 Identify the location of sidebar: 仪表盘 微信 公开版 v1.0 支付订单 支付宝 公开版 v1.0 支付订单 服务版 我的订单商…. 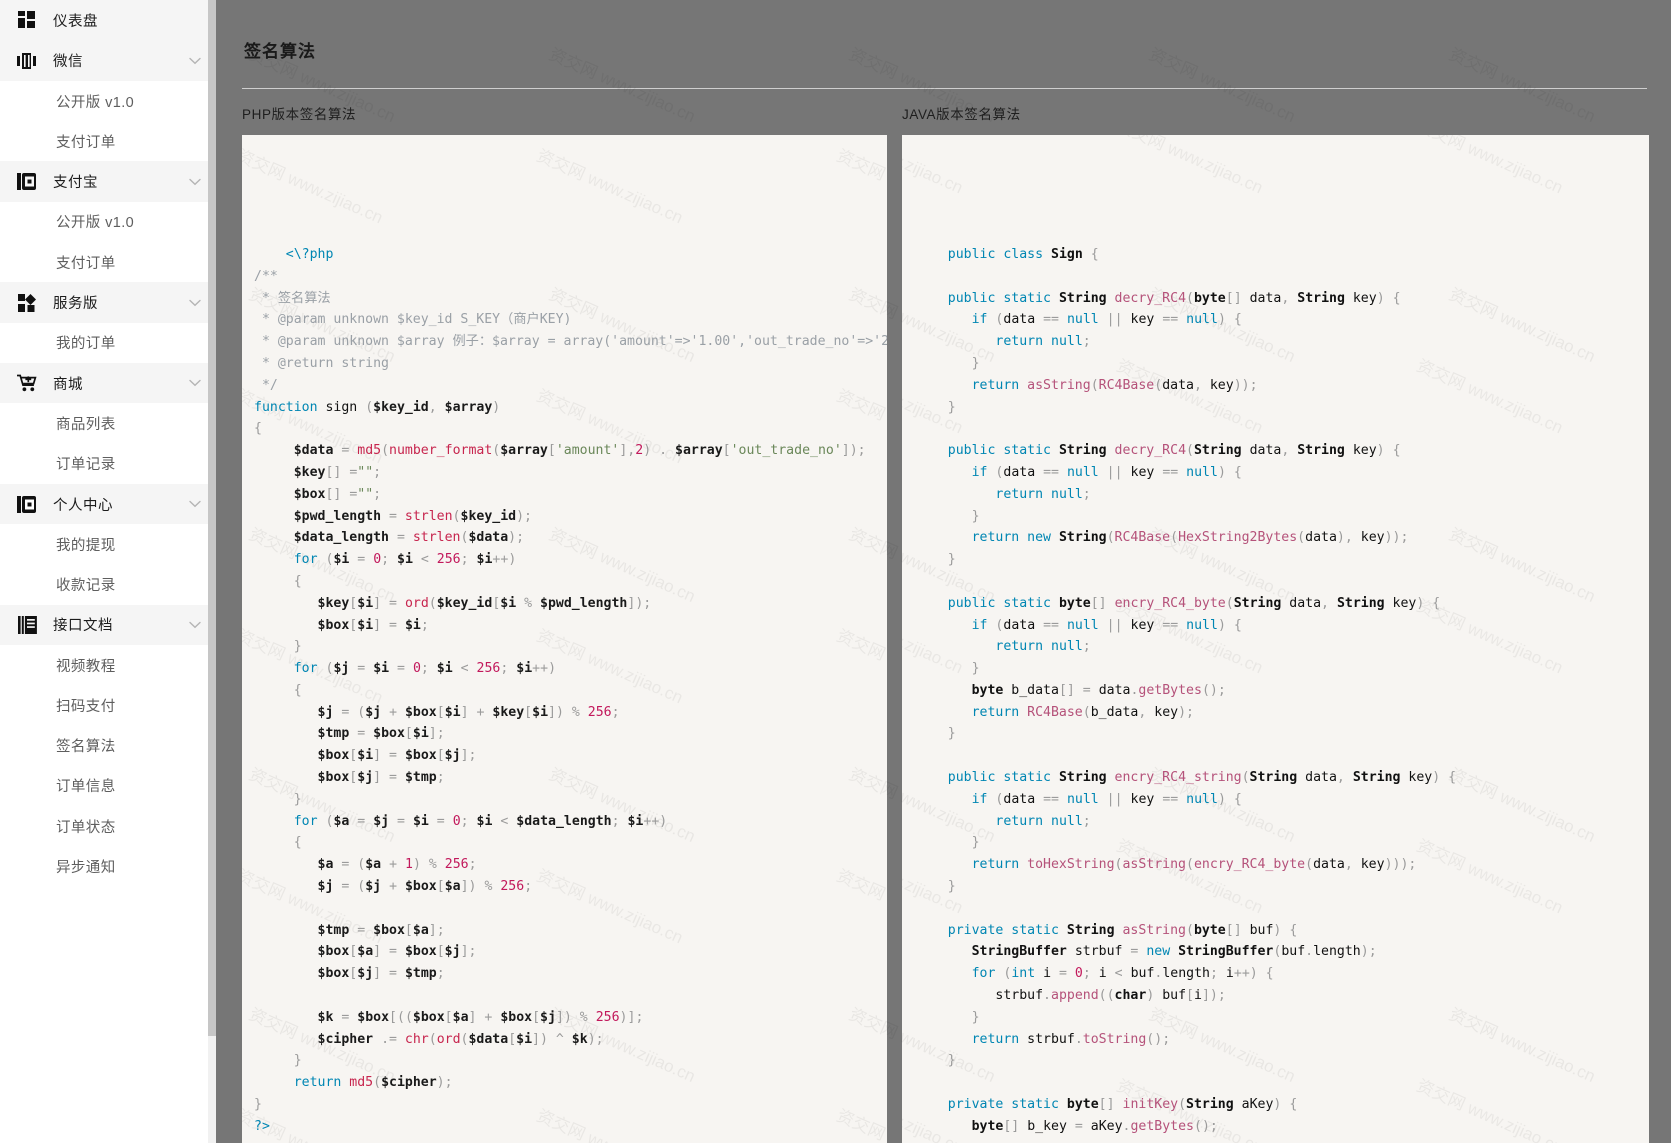
(108, 571).